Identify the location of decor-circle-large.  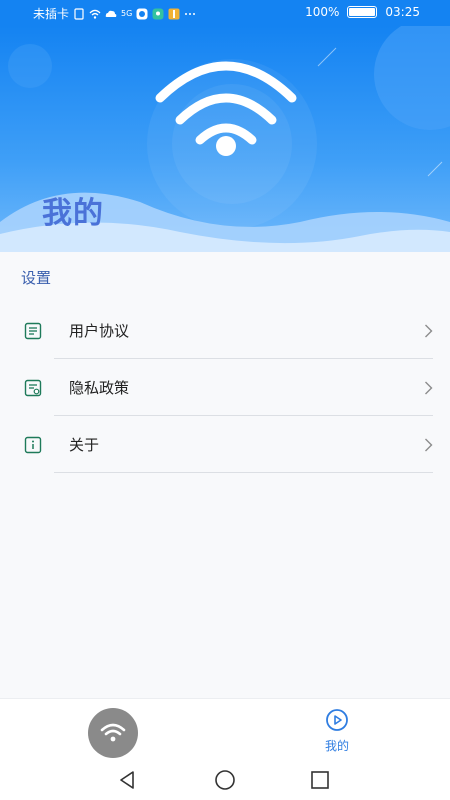
(412, 78).